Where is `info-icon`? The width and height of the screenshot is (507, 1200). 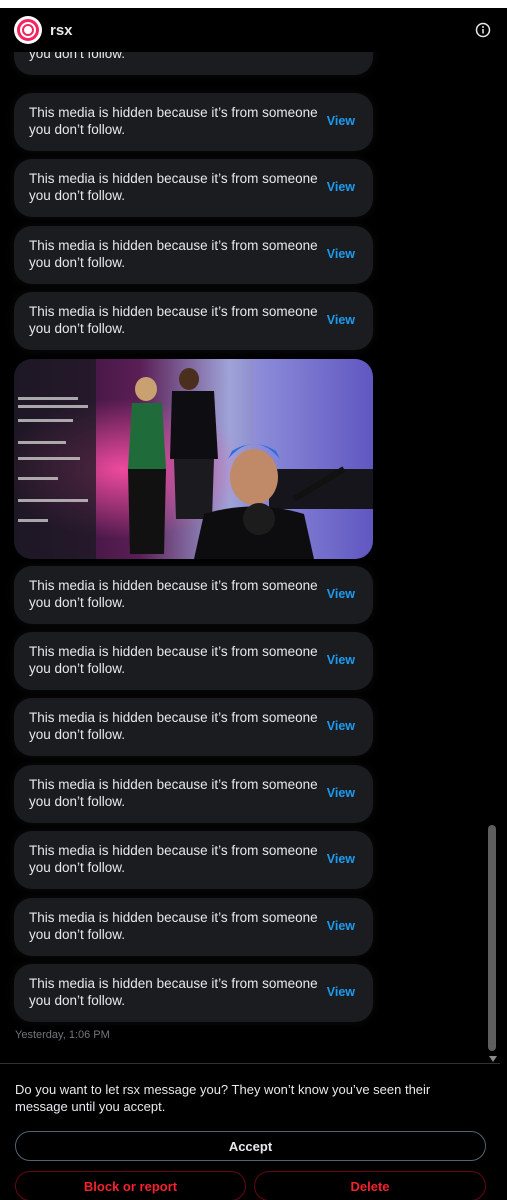
info-icon is located at coordinates (483, 30).